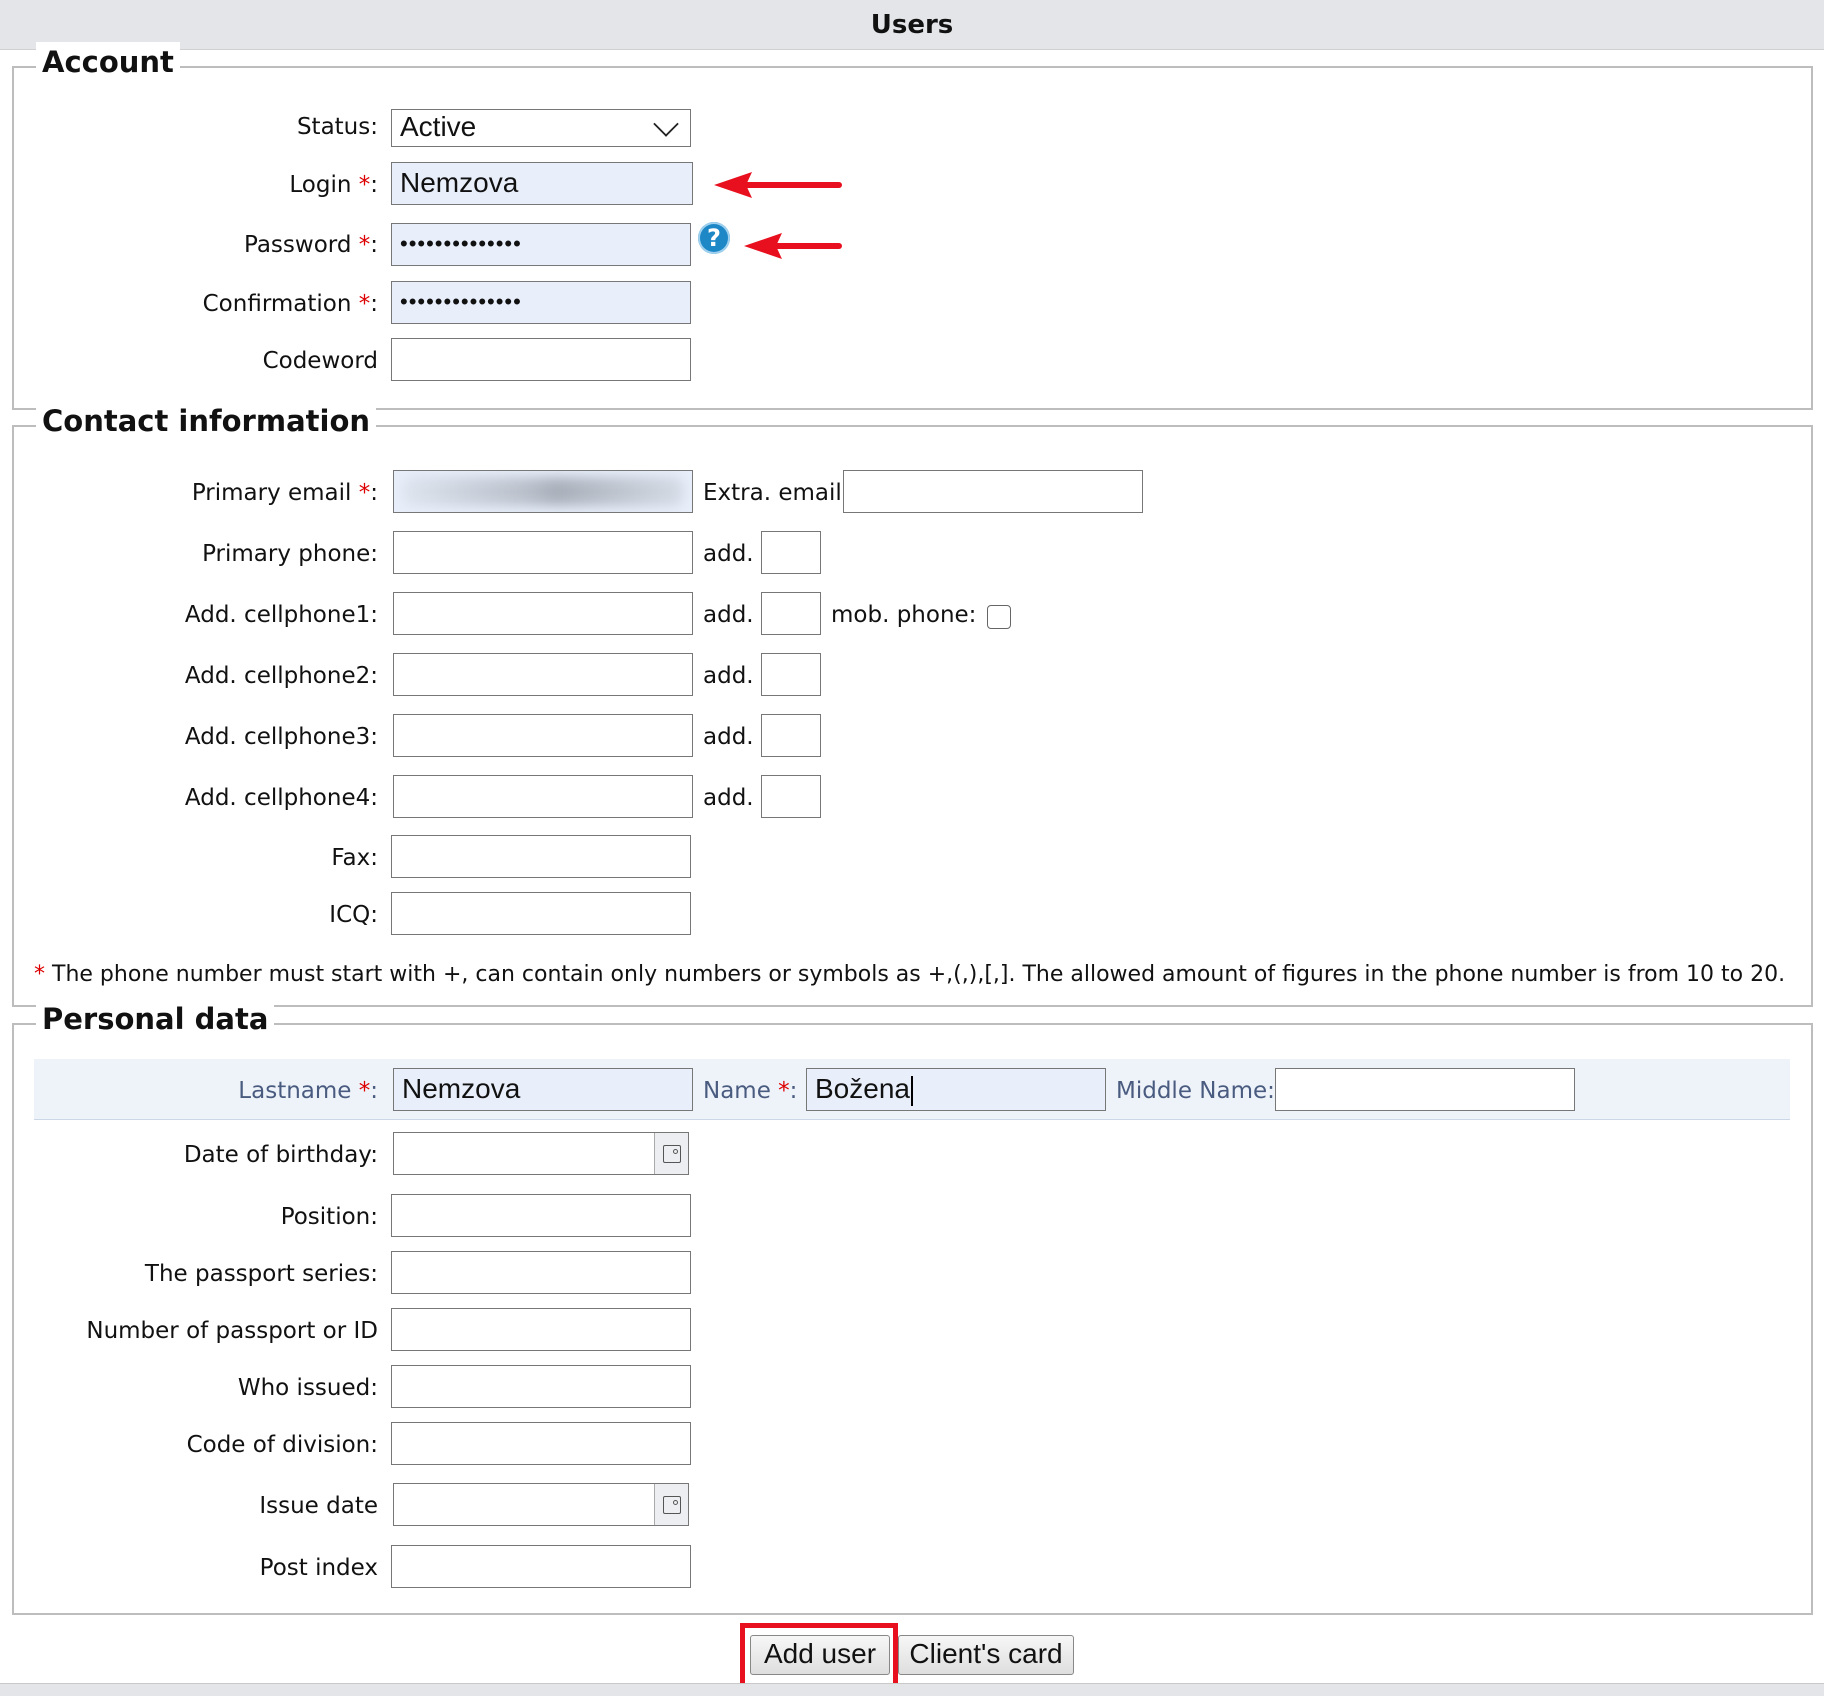 The height and width of the screenshot is (1696, 1824). I want to click on position-input, so click(541, 1215).